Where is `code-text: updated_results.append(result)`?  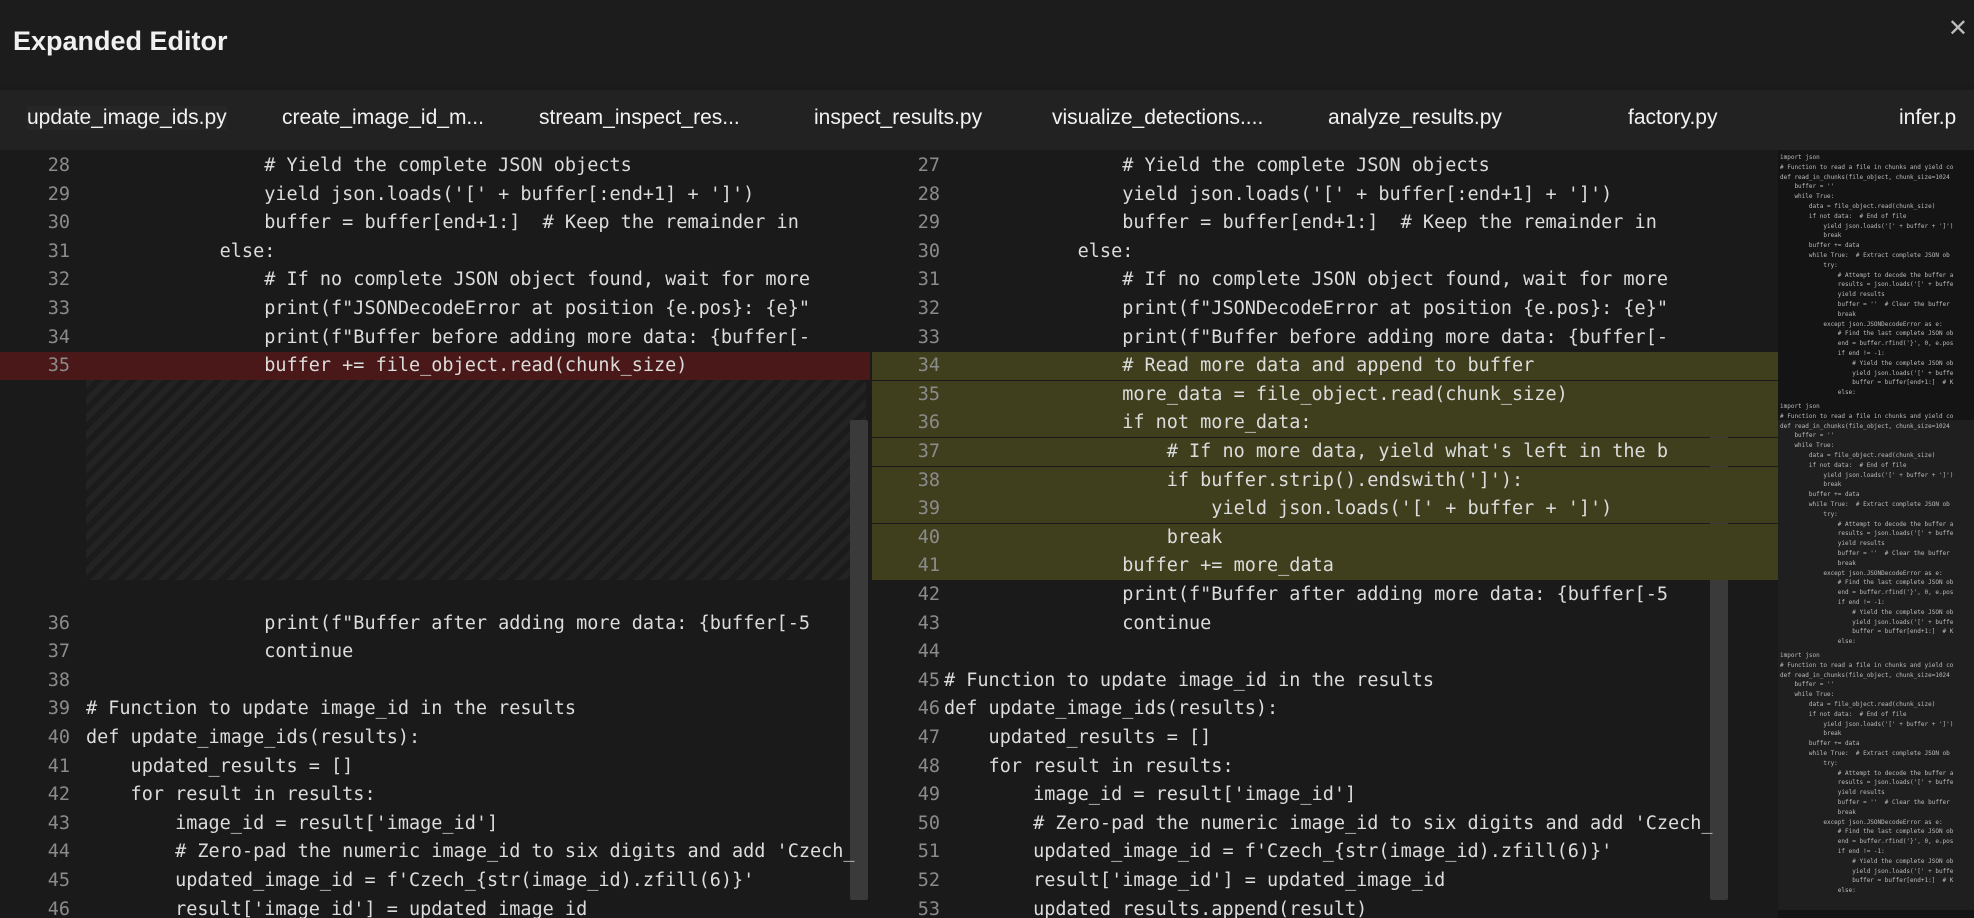
code-text: updated_results.append(result) is located at coordinates (1156, 908).